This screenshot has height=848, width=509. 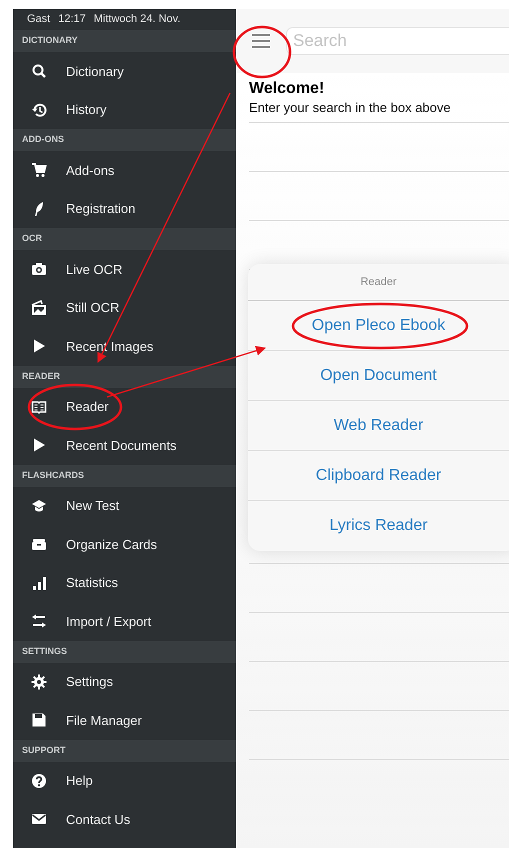 What do you see at coordinates (44, 750) in the screenshot?
I see `section-header: SUPPORT` at bounding box center [44, 750].